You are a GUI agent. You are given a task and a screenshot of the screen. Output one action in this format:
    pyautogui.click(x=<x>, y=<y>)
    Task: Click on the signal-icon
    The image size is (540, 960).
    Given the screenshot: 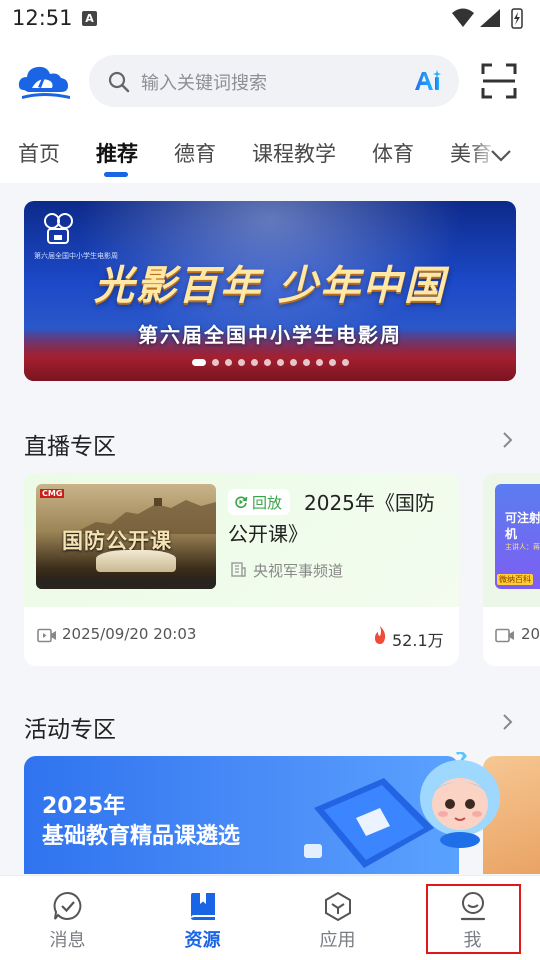 What is the action you would take?
    pyautogui.click(x=490, y=18)
    